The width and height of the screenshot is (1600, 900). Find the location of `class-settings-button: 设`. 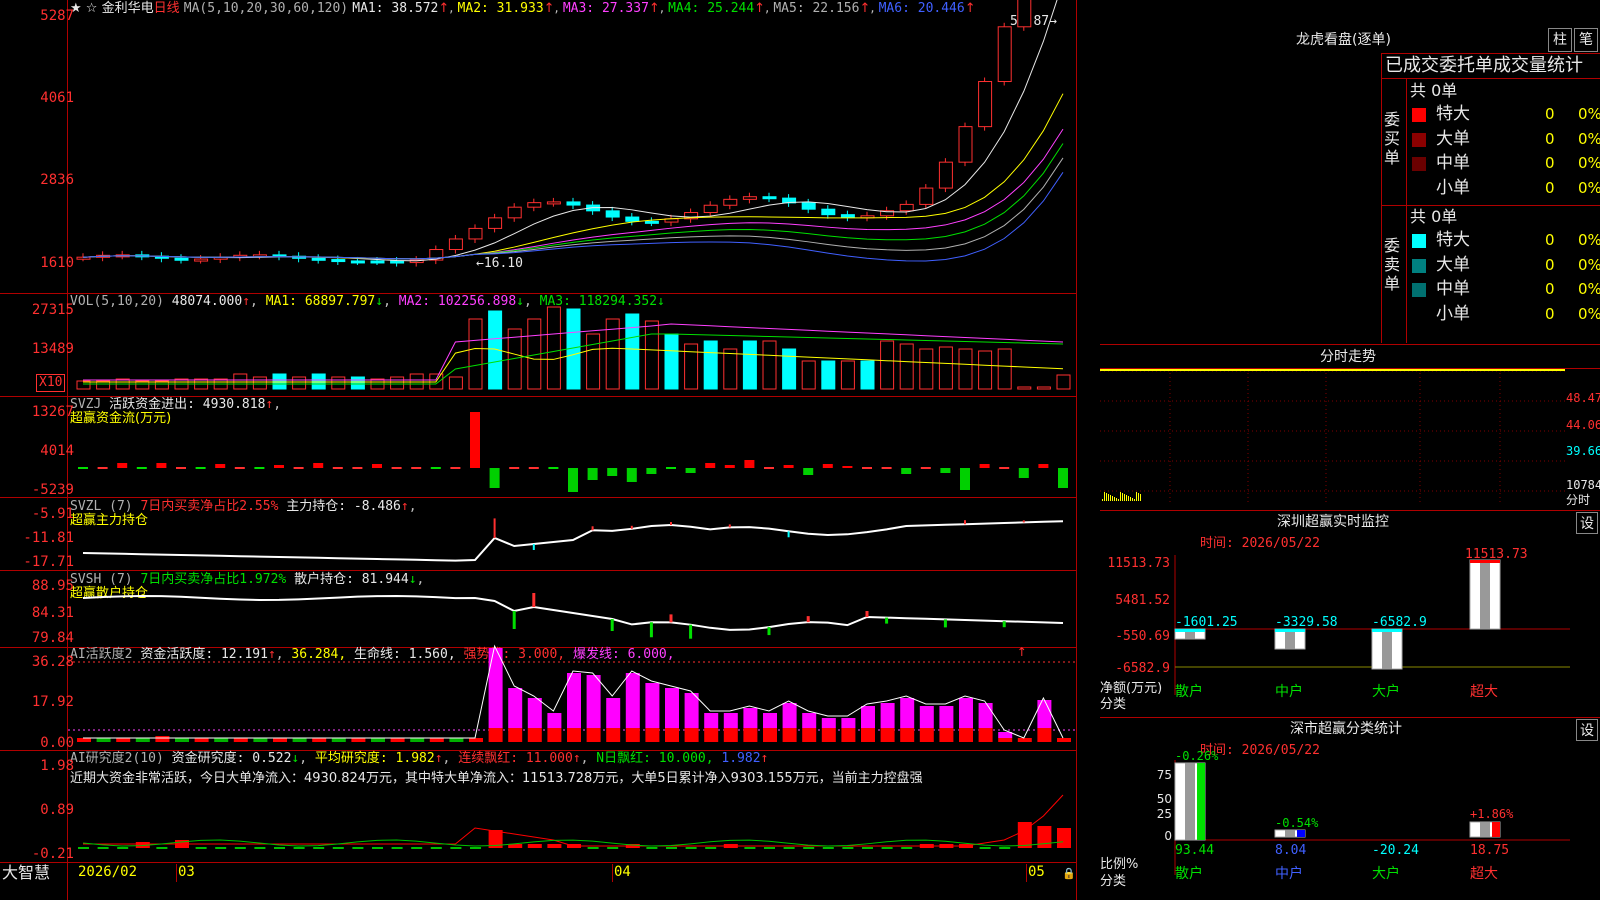

class-settings-button: 设 is located at coordinates (1587, 730).